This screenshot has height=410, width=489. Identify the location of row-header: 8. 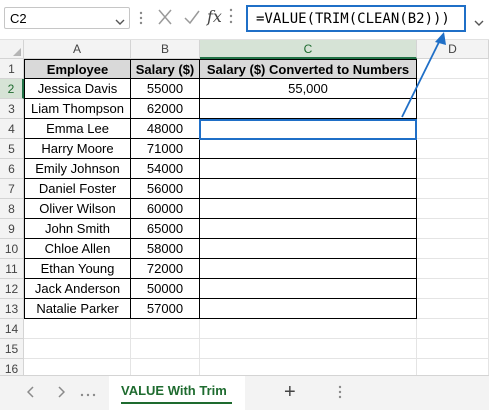
(12, 209).